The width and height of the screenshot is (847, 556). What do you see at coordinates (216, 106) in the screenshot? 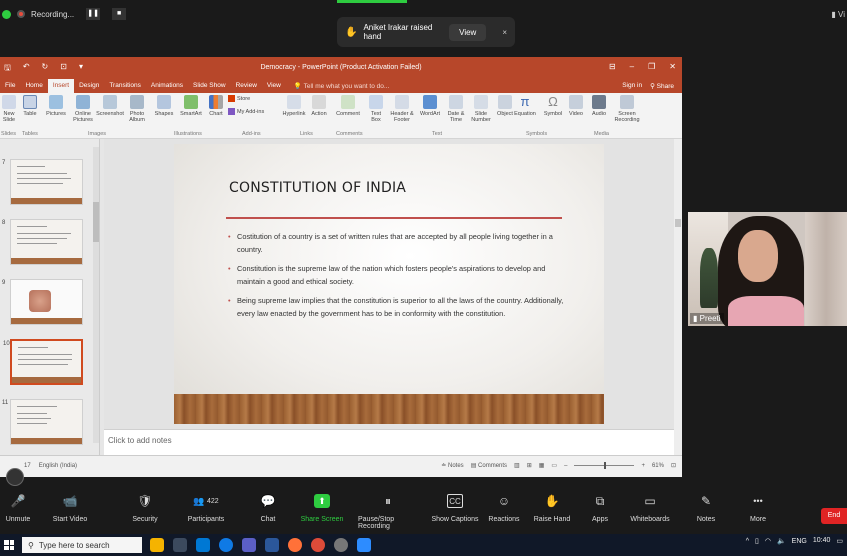
I see `chart-button: Chart` at bounding box center [216, 106].